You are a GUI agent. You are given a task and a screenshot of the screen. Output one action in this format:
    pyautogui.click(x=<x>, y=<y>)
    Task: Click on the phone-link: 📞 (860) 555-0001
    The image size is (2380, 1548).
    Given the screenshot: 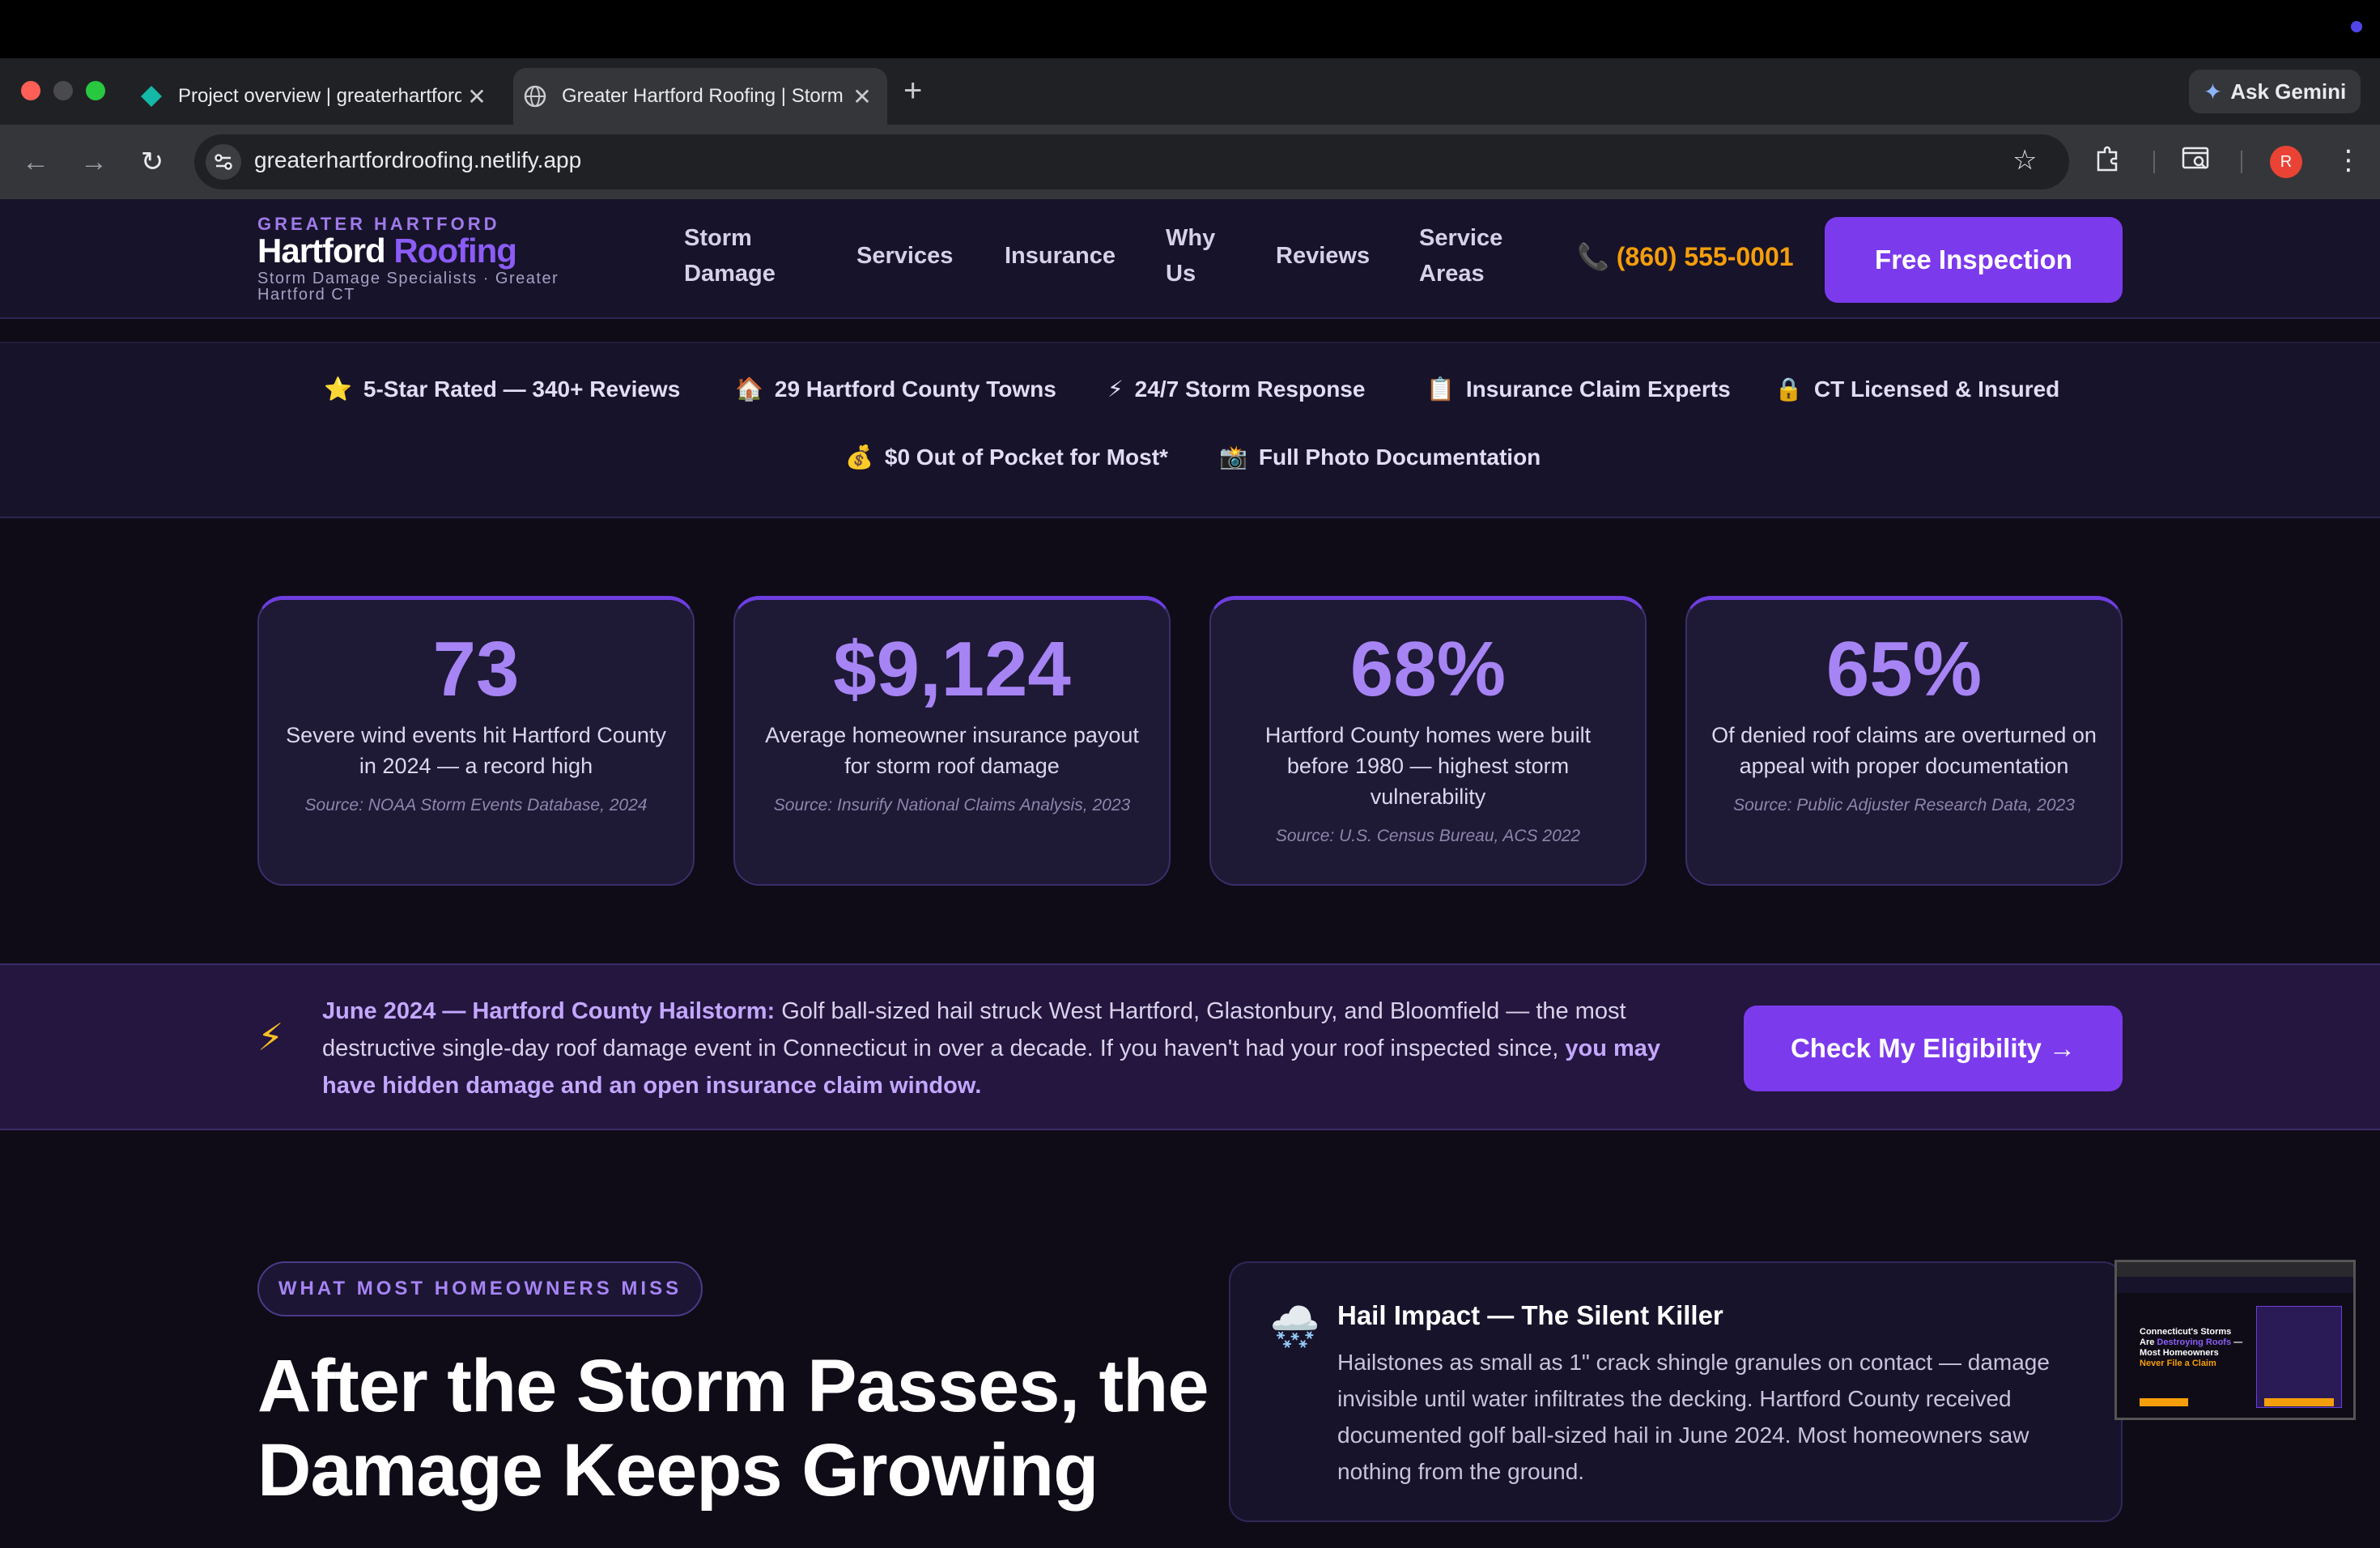 What is the action you would take?
    pyautogui.click(x=1685, y=256)
    